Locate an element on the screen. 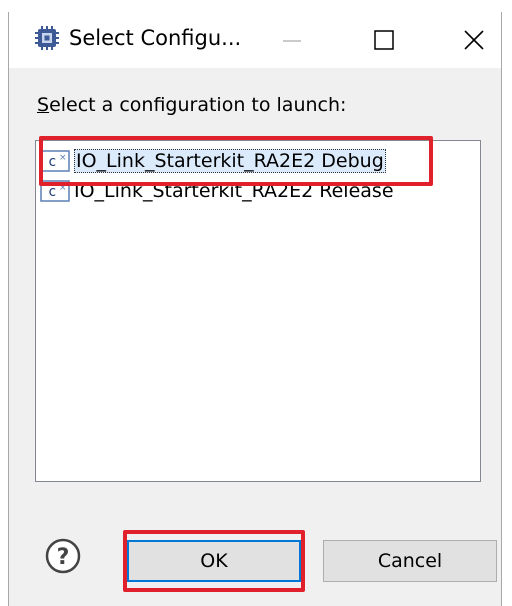 Image resolution: width=512 pixels, height=606 pixels. close-icon is located at coordinates (474, 40).